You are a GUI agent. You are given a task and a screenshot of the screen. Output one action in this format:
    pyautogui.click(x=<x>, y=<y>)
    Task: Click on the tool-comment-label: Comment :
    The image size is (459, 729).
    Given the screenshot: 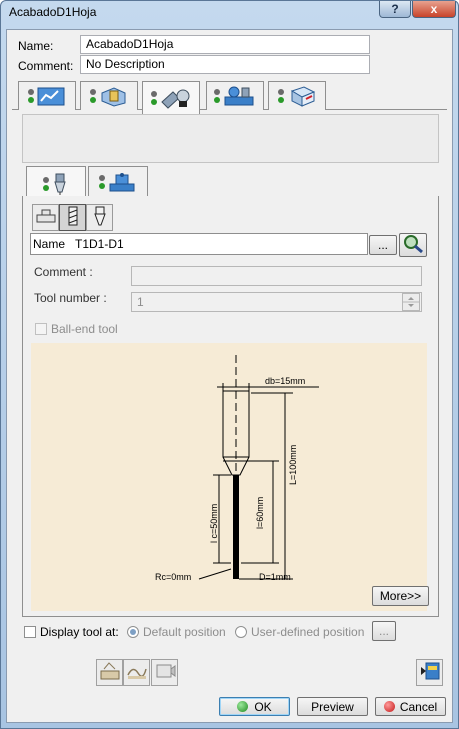 What is the action you would take?
    pyautogui.click(x=63, y=272)
    